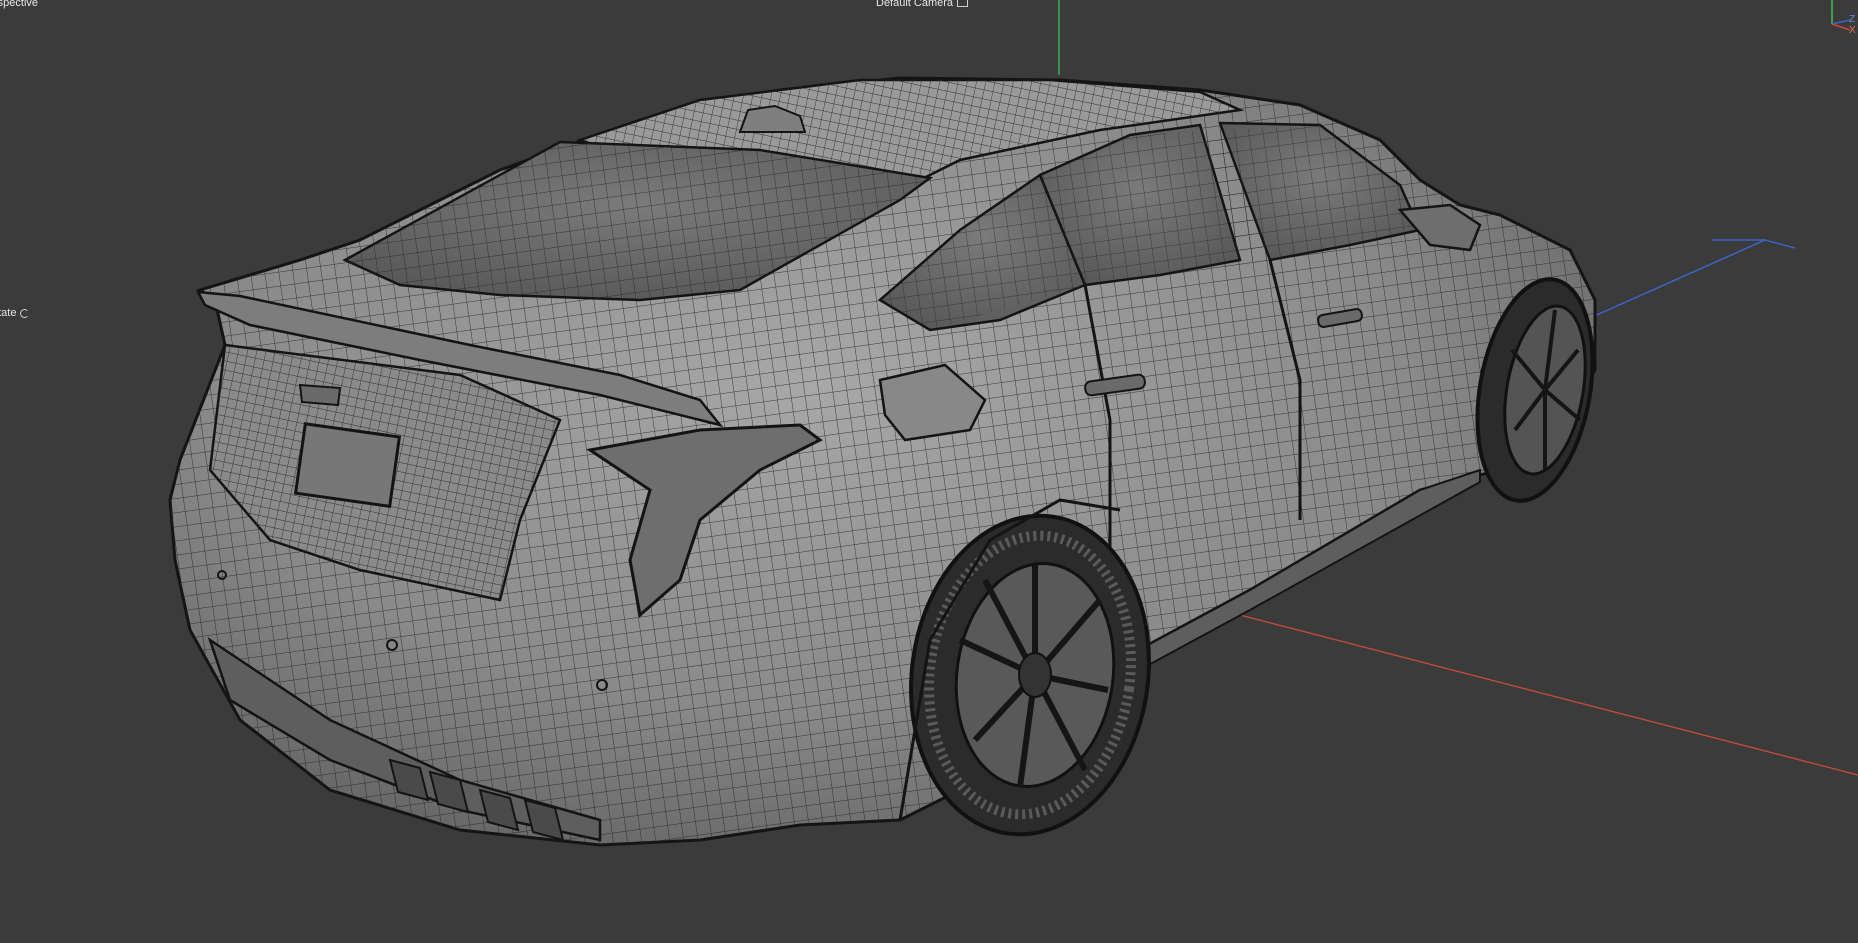 The height and width of the screenshot is (943, 1858). I want to click on view-type-label: rspective, so click(19, 4).